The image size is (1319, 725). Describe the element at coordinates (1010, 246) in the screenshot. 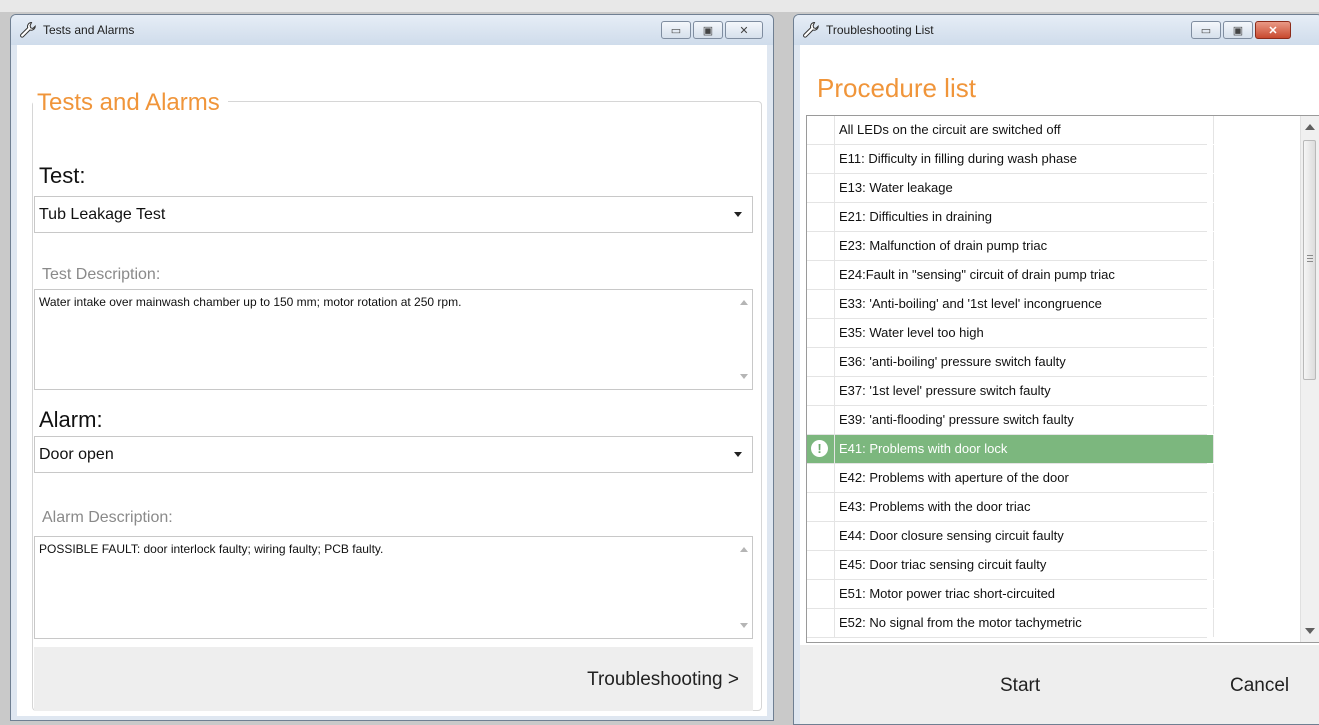

I see `list-item: E23: Malfunction of drain pump triac` at that location.